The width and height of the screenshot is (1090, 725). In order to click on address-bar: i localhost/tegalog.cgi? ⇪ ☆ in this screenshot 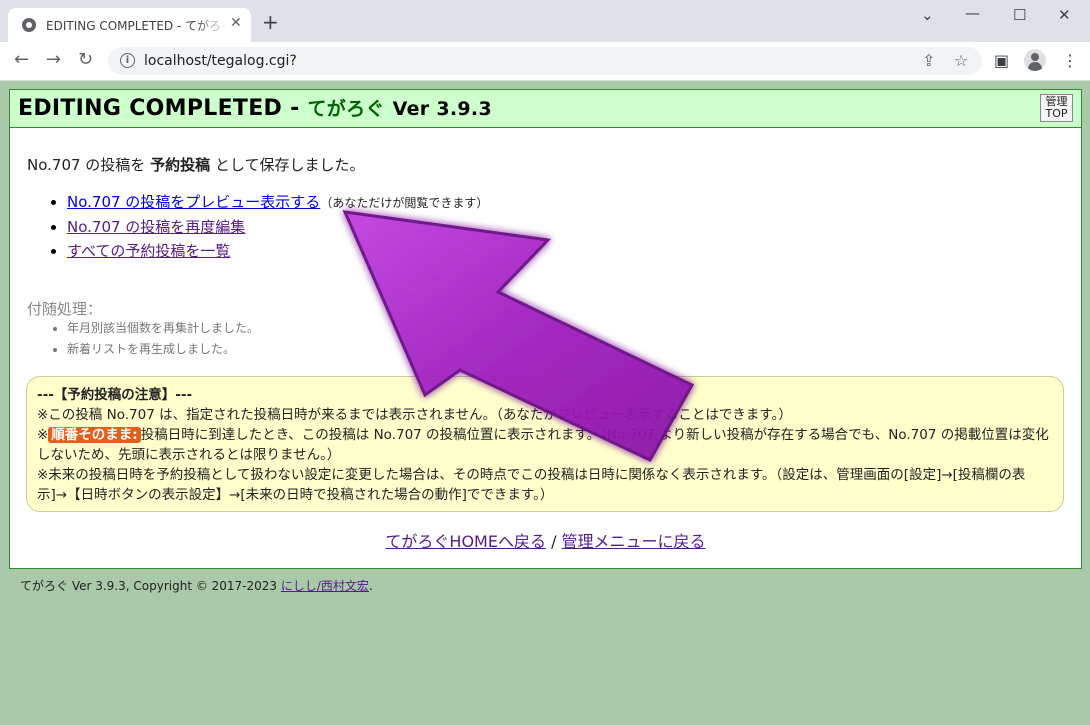, I will do `click(545, 61)`.